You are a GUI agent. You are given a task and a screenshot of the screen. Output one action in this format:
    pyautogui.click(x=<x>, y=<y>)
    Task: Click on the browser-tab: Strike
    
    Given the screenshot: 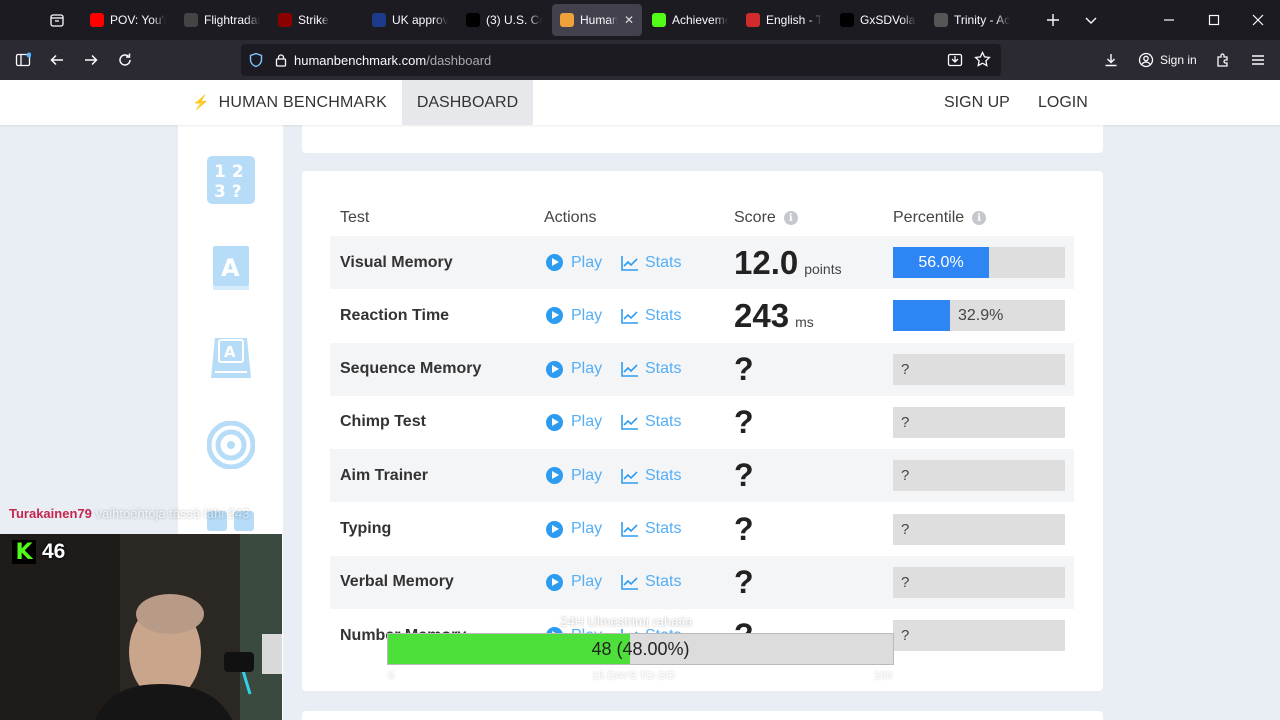 What is the action you would take?
    pyautogui.click(x=316, y=20)
    